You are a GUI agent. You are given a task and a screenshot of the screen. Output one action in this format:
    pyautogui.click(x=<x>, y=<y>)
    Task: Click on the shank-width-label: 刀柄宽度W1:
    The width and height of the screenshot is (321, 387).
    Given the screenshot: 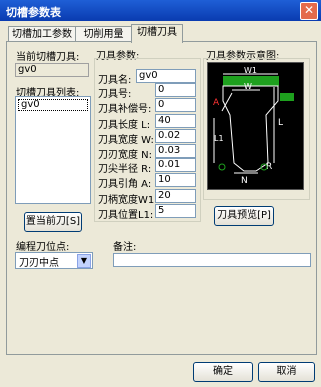 What is the action you would take?
    pyautogui.click(x=128, y=200)
    